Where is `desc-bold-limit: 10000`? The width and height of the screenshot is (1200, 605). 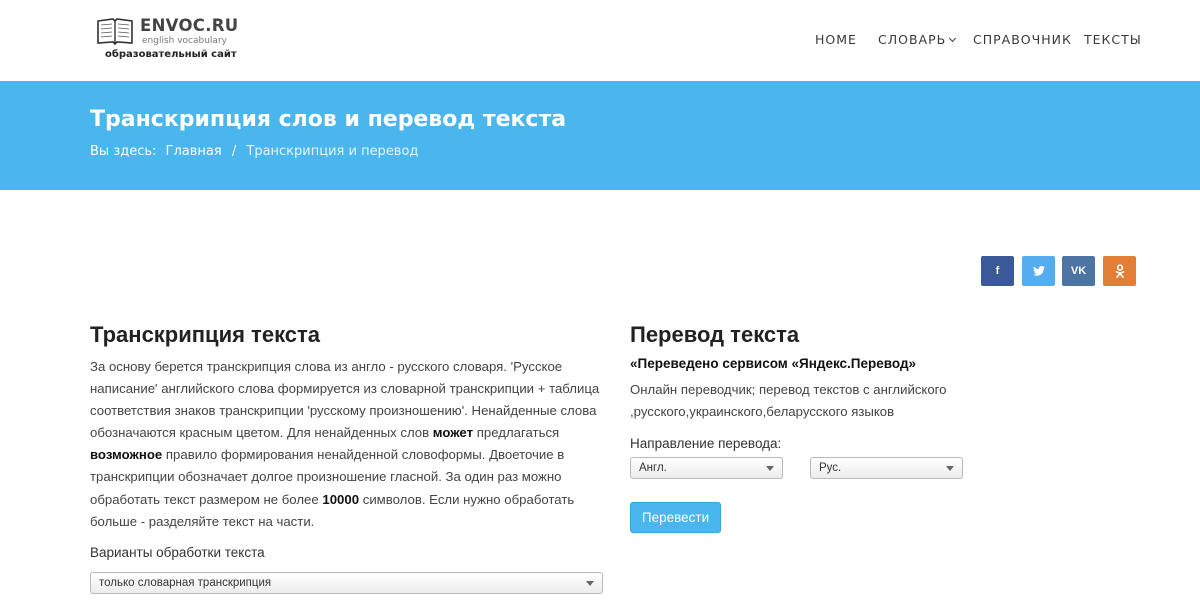
desc-bold-limit: 10000 is located at coordinates (341, 499).